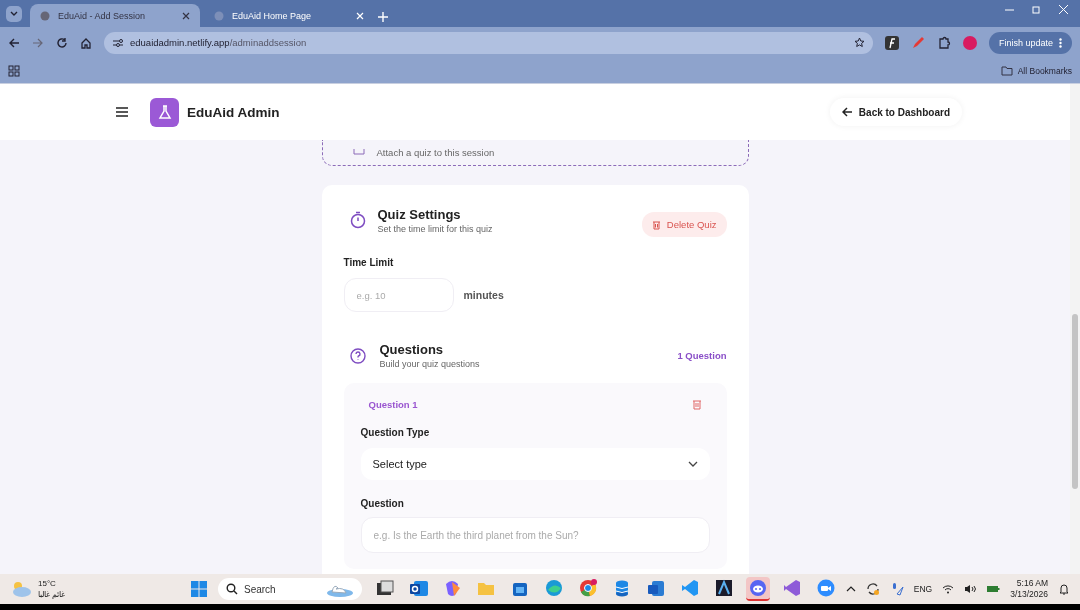 The image size is (1080, 610). I want to click on unit-label: minutes, so click(483, 295).